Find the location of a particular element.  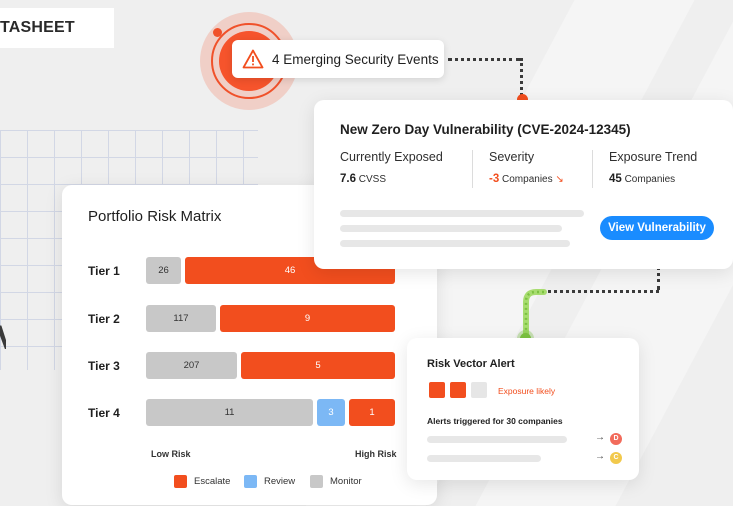

tier-label: Tier 3 is located at coordinates (104, 366).